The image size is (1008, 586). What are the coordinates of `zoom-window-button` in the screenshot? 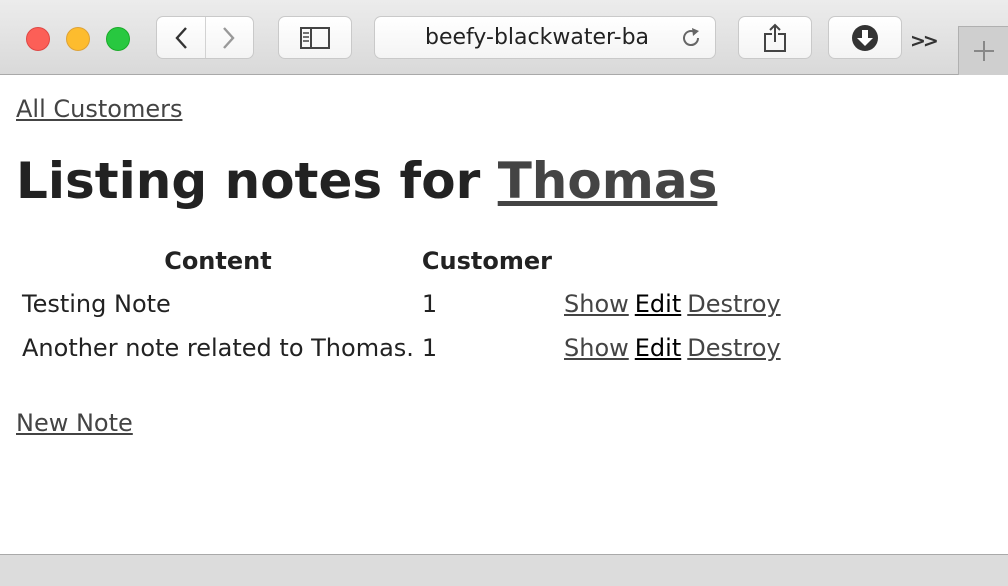 It's located at (118, 39).